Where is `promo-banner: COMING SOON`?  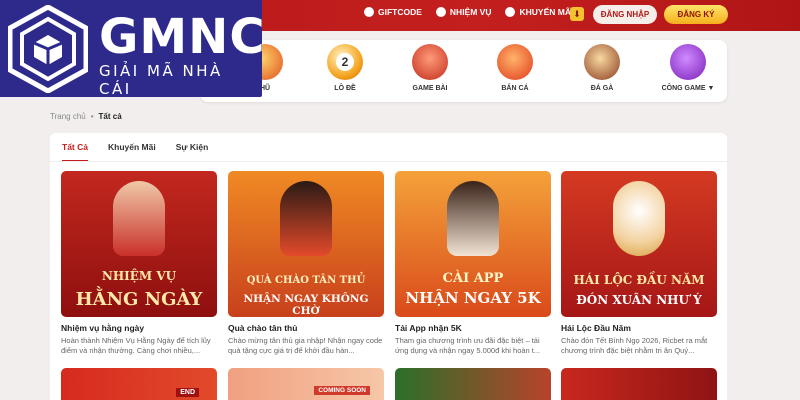 promo-banner: COMING SOON is located at coordinates (306, 384).